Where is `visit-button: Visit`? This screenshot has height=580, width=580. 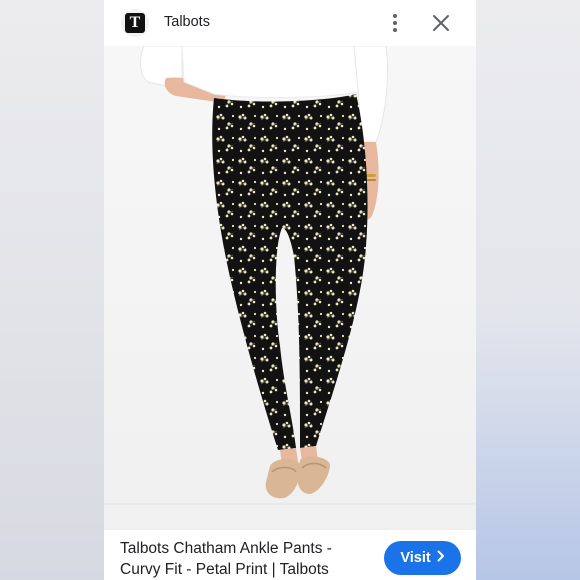 visit-button: Visit is located at coordinates (422, 558).